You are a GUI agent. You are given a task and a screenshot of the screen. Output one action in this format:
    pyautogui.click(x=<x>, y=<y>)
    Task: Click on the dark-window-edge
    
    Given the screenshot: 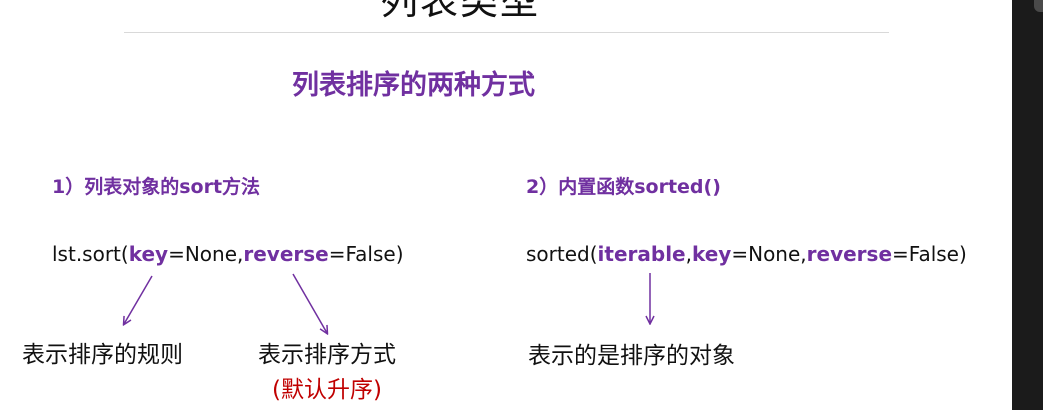 What is the action you would take?
    pyautogui.click(x=1027, y=205)
    